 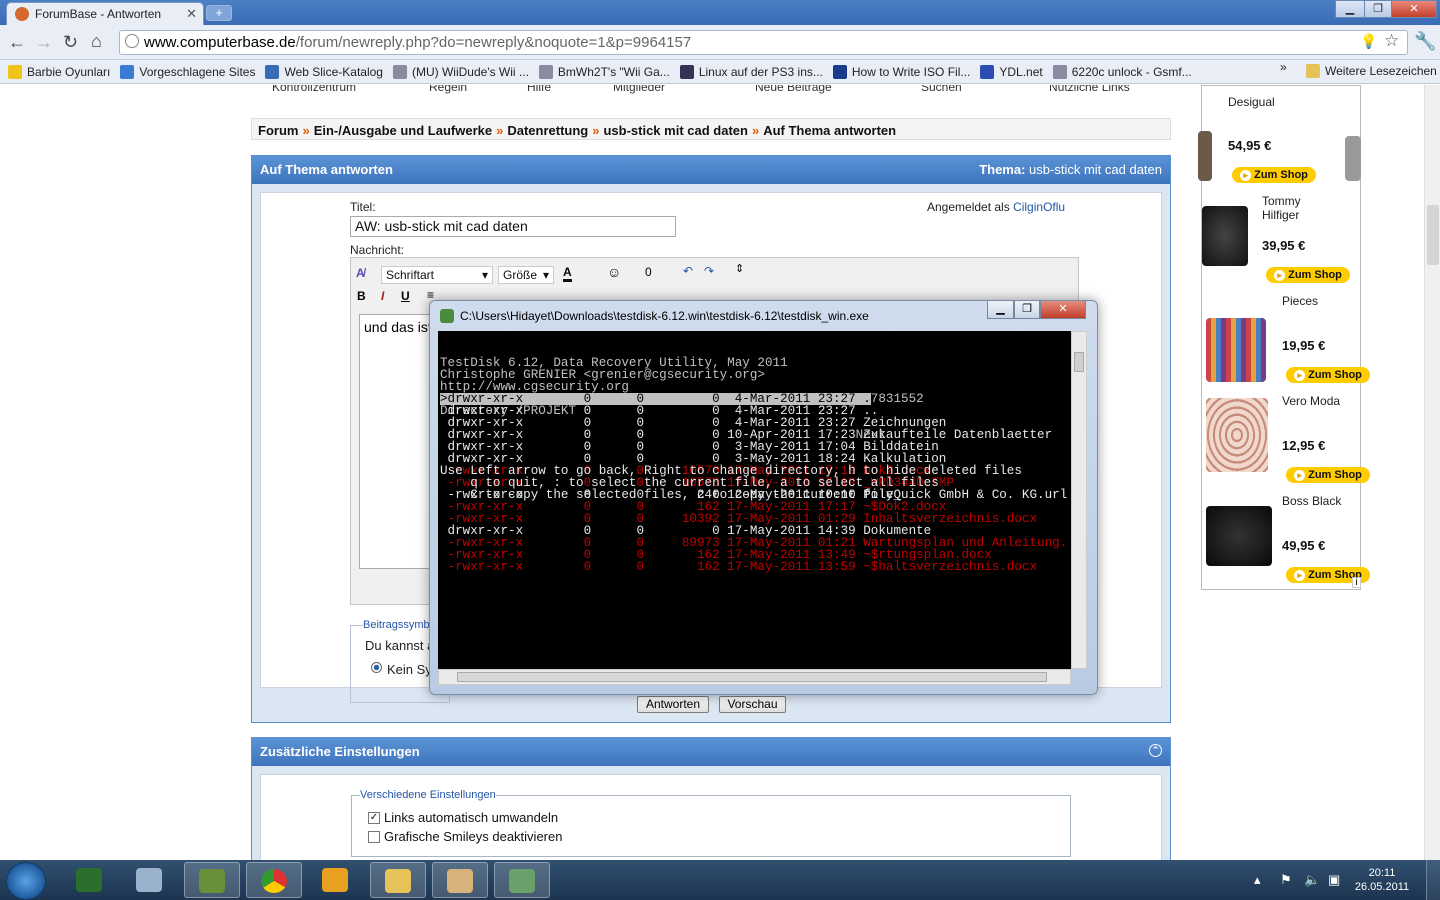 What do you see at coordinates (673, 704) in the screenshot?
I see `submit-button: Antworten` at bounding box center [673, 704].